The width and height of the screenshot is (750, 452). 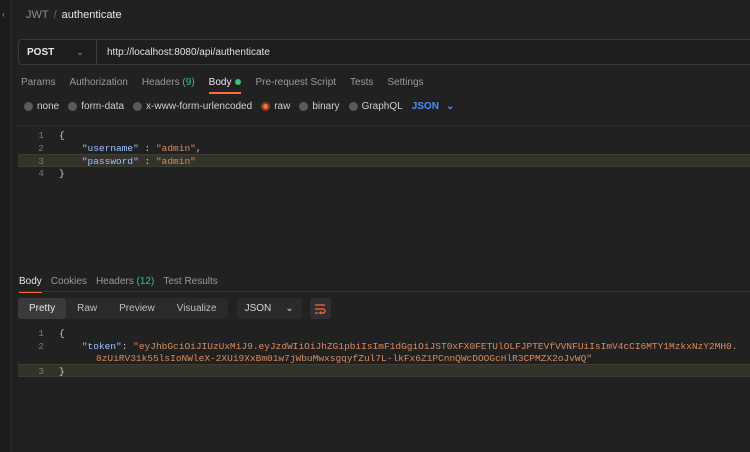 What do you see at coordinates (405, 82) in the screenshot?
I see `tab-label: Settings` at bounding box center [405, 82].